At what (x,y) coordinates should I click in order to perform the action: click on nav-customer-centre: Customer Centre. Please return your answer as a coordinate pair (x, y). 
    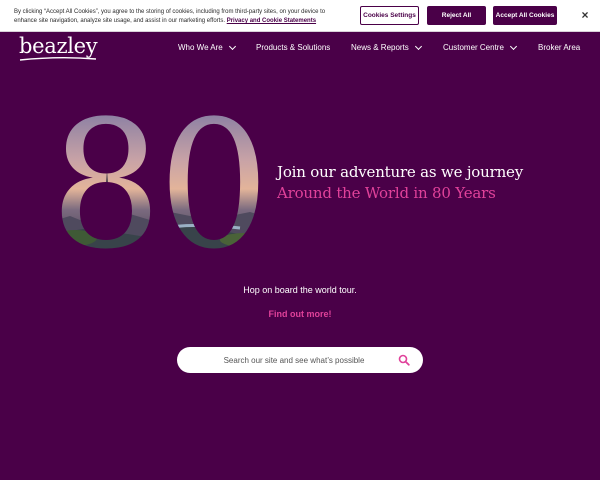
    Looking at the image, I should click on (480, 47).